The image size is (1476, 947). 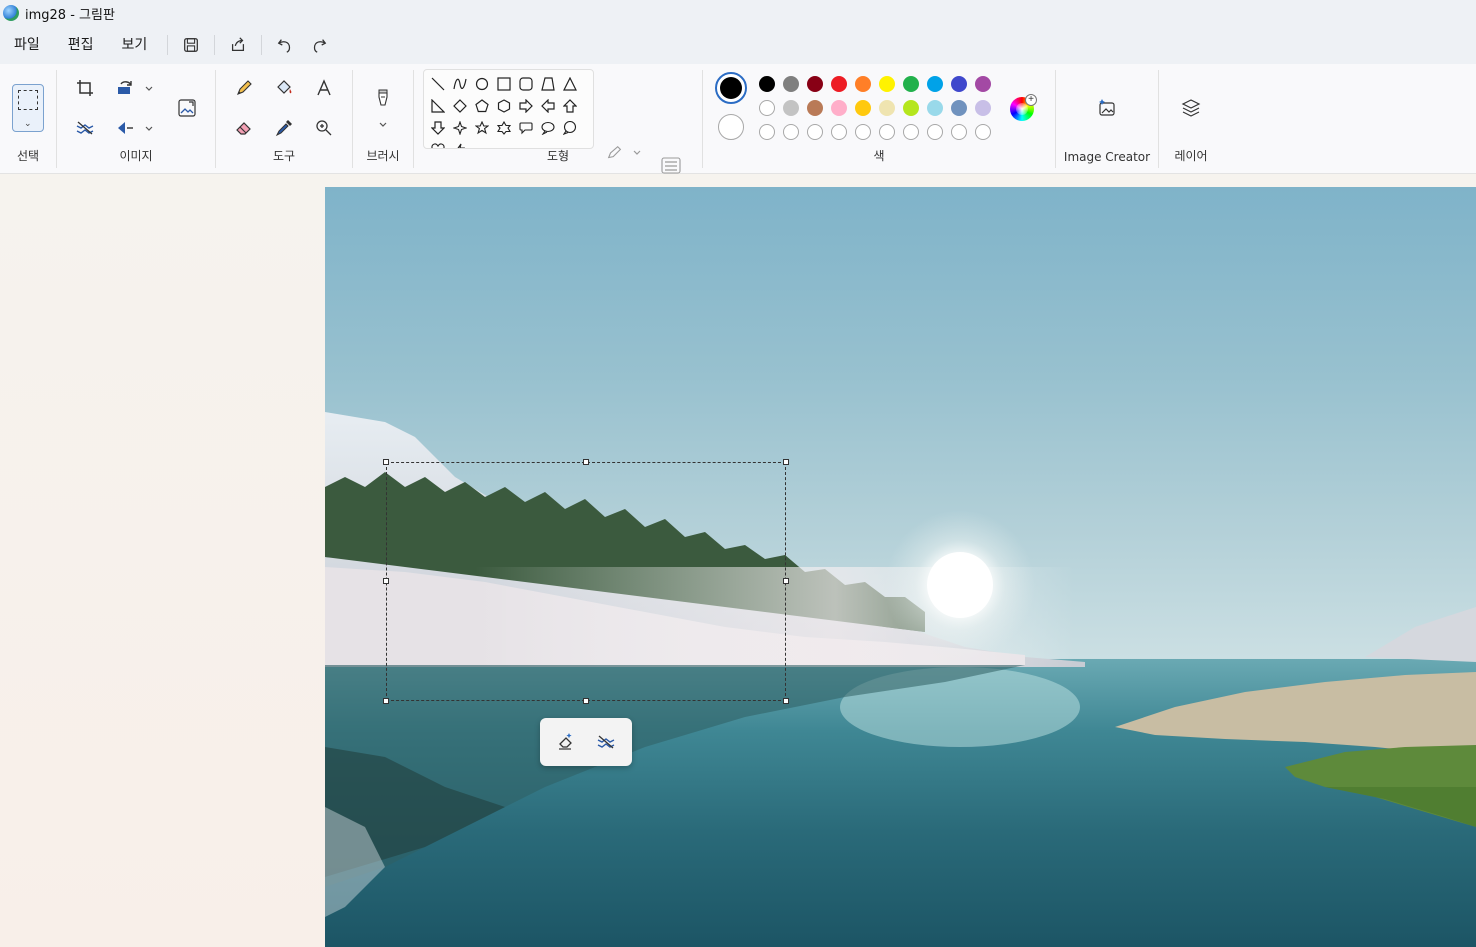 What do you see at coordinates (438, 144) in the screenshot?
I see `heart-shape-button` at bounding box center [438, 144].